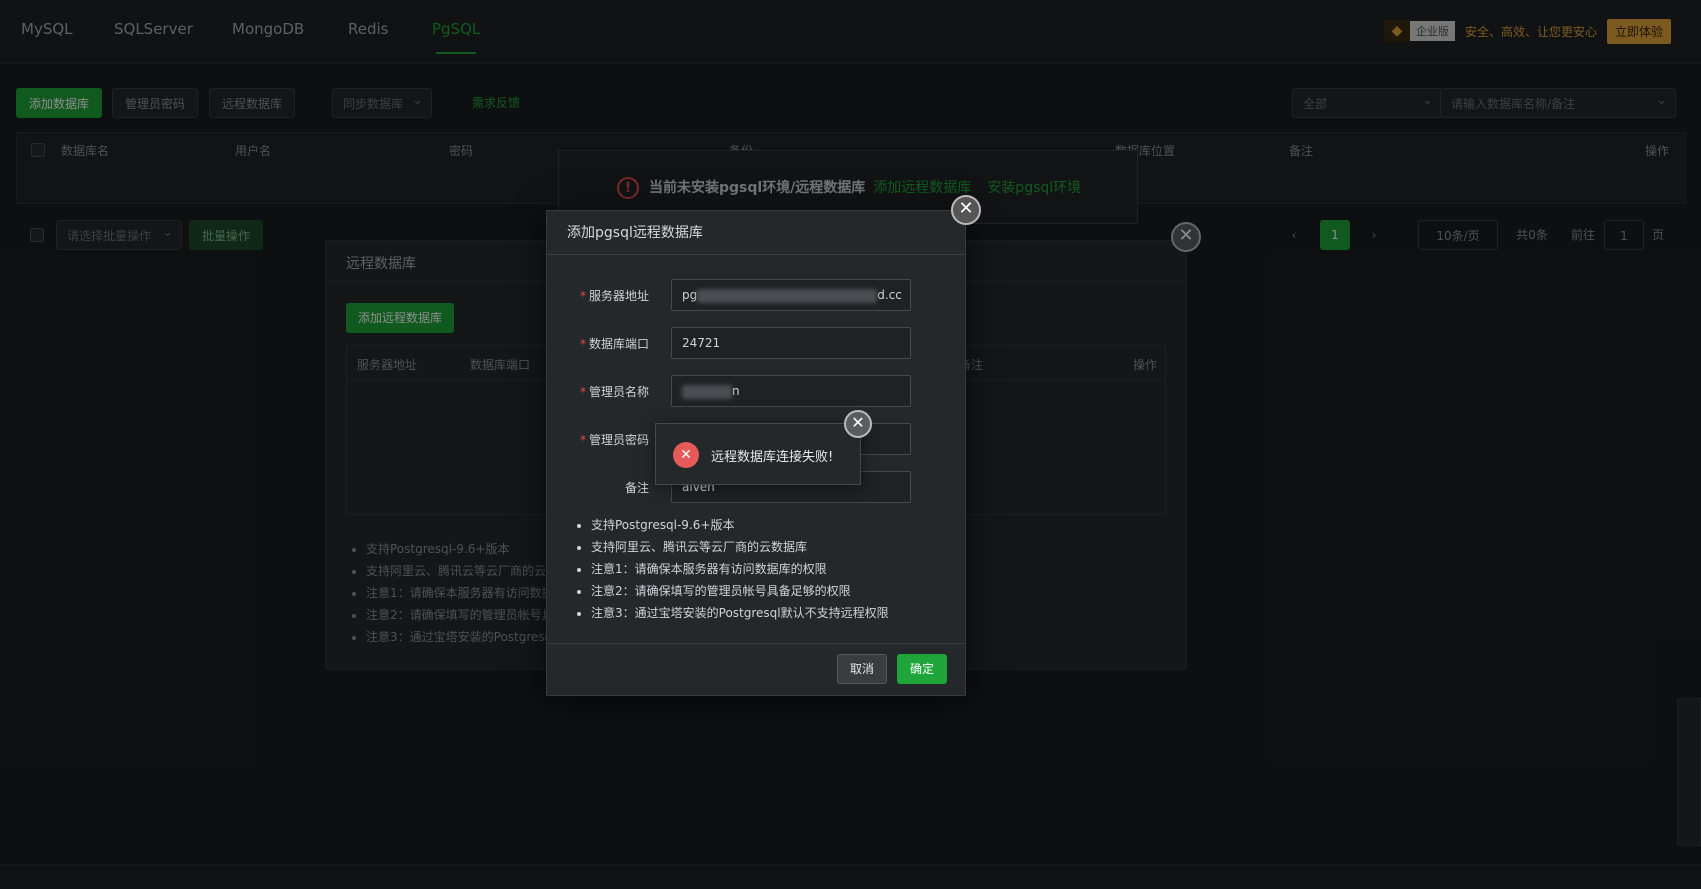 The image size is (1701, 889). Describe the element at coordinates (614, 296) in the screenshot. I see `field-label: * 服务器地址` at that location.